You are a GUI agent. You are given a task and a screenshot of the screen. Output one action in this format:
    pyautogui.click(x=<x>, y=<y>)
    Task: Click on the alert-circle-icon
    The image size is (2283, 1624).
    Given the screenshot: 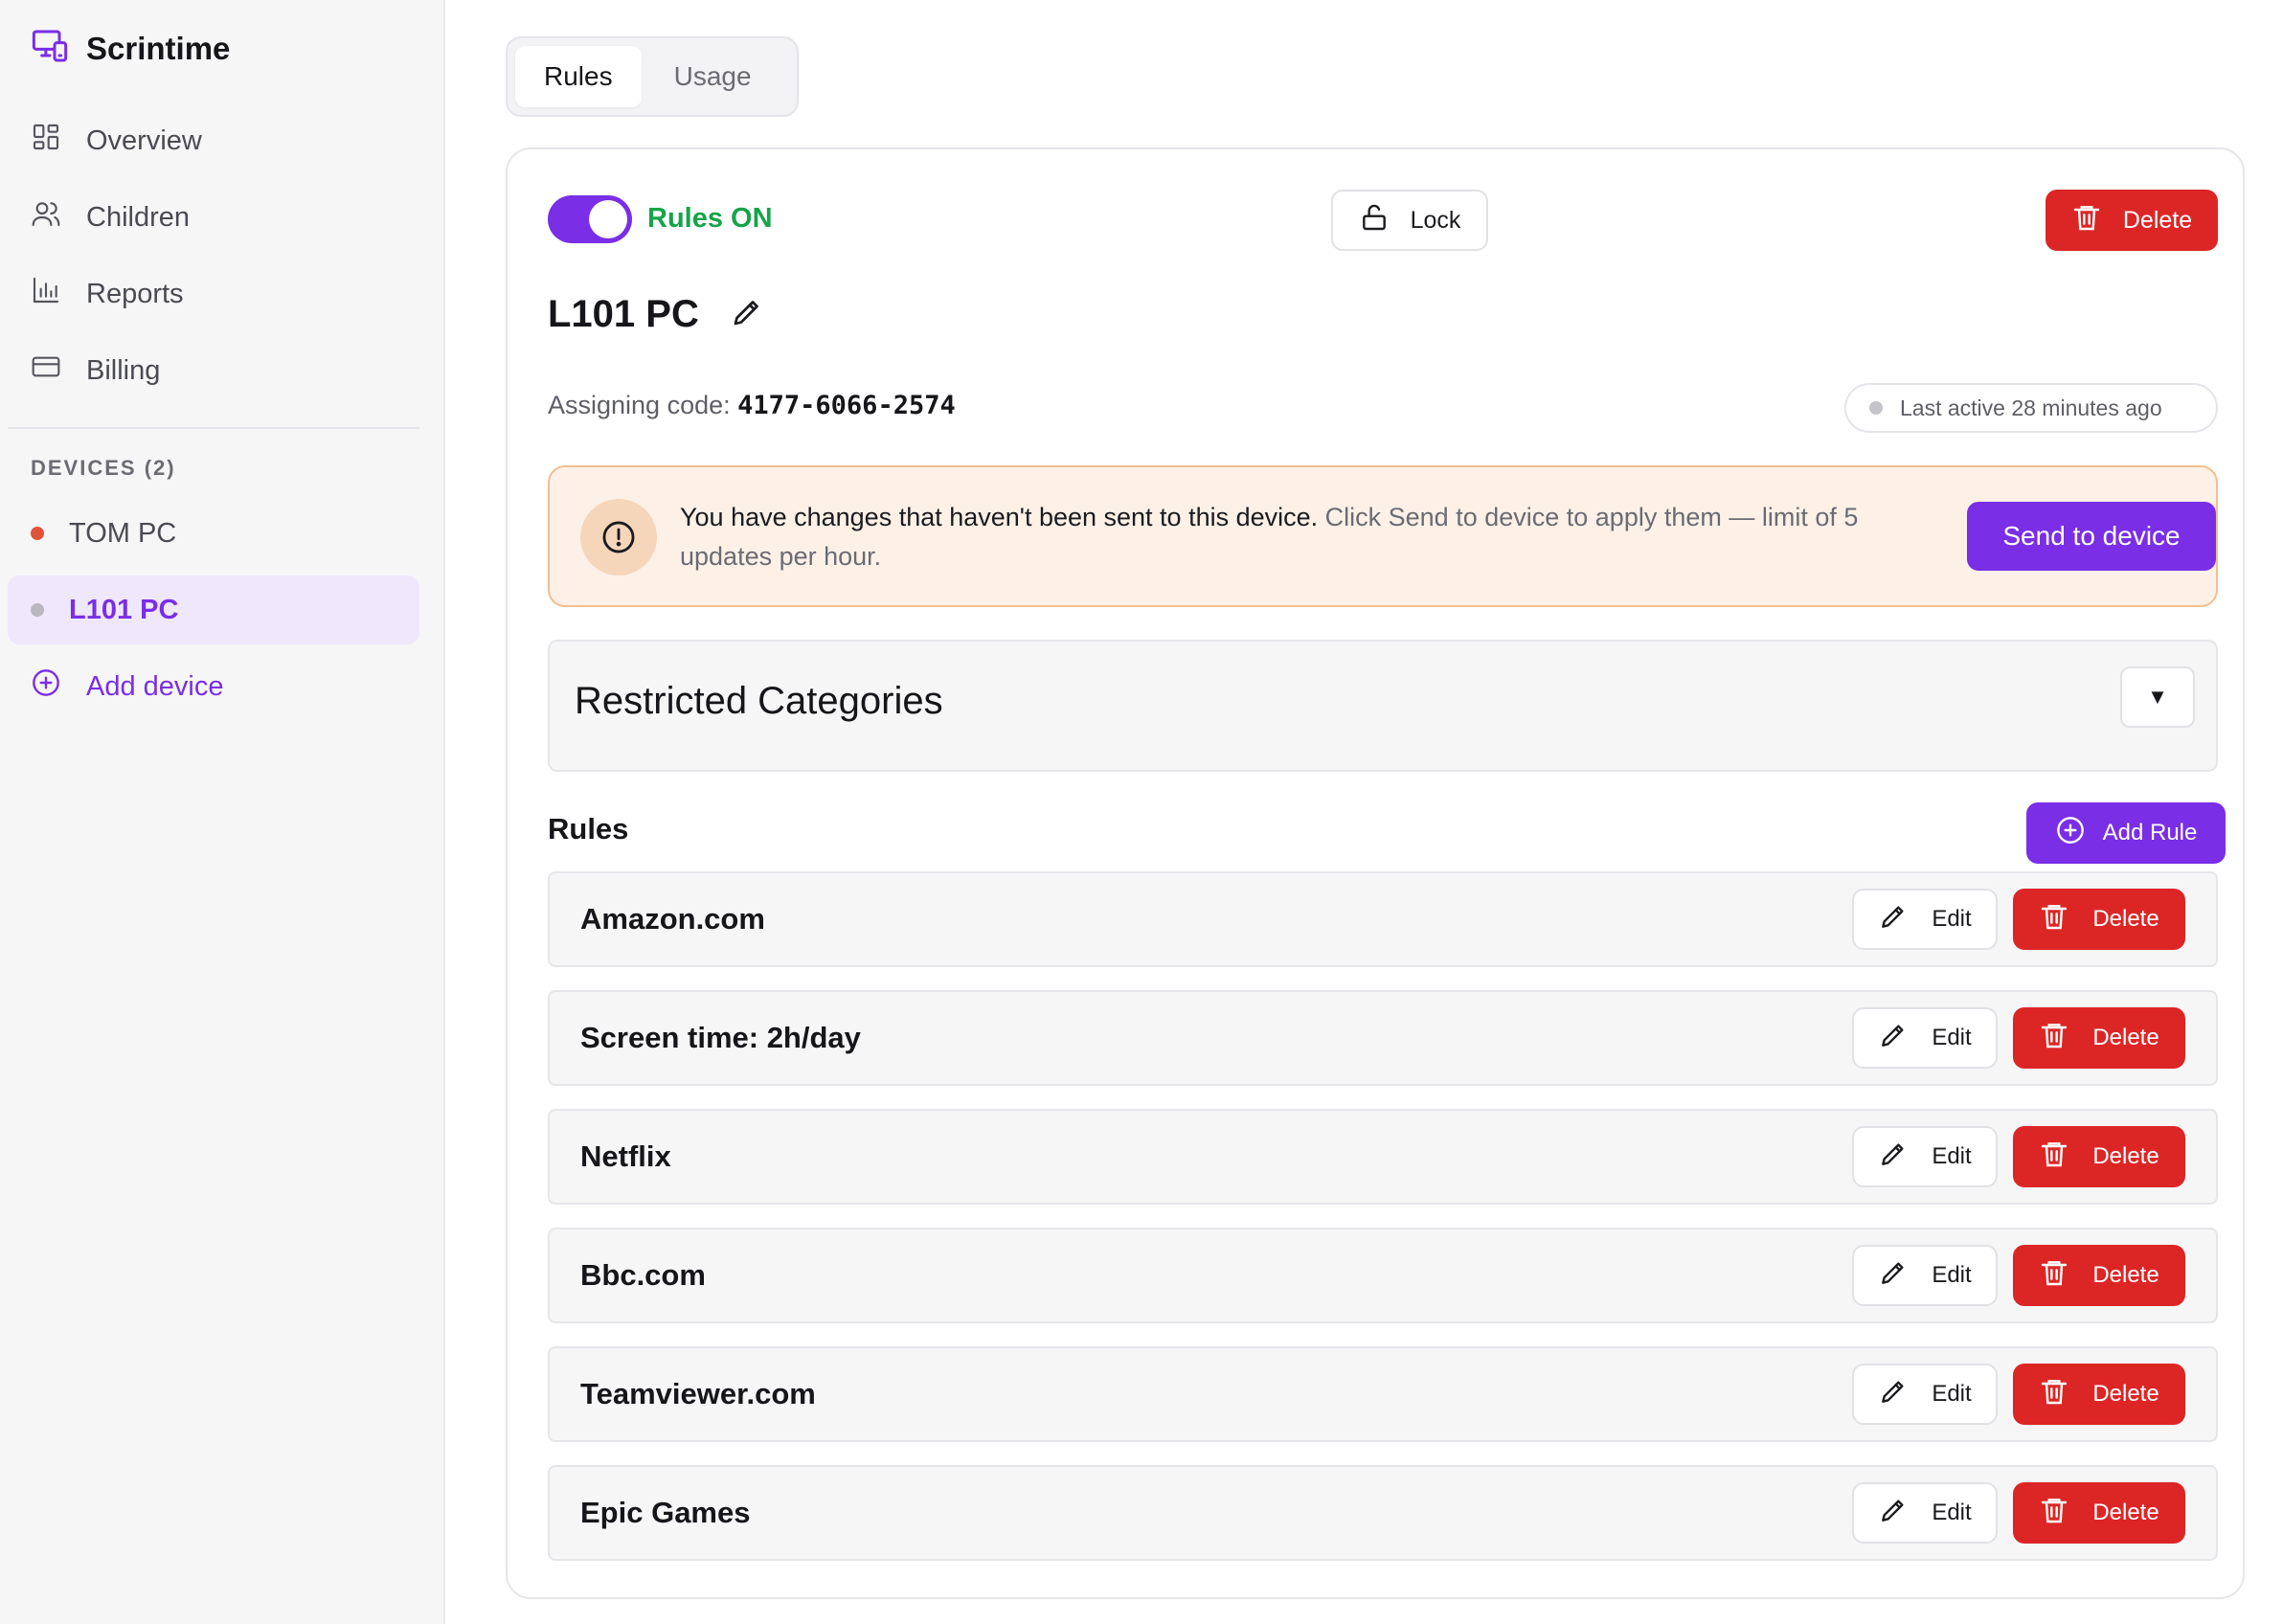 What is the action you would take?
    pyautogui.click(x=618, y=537)
    